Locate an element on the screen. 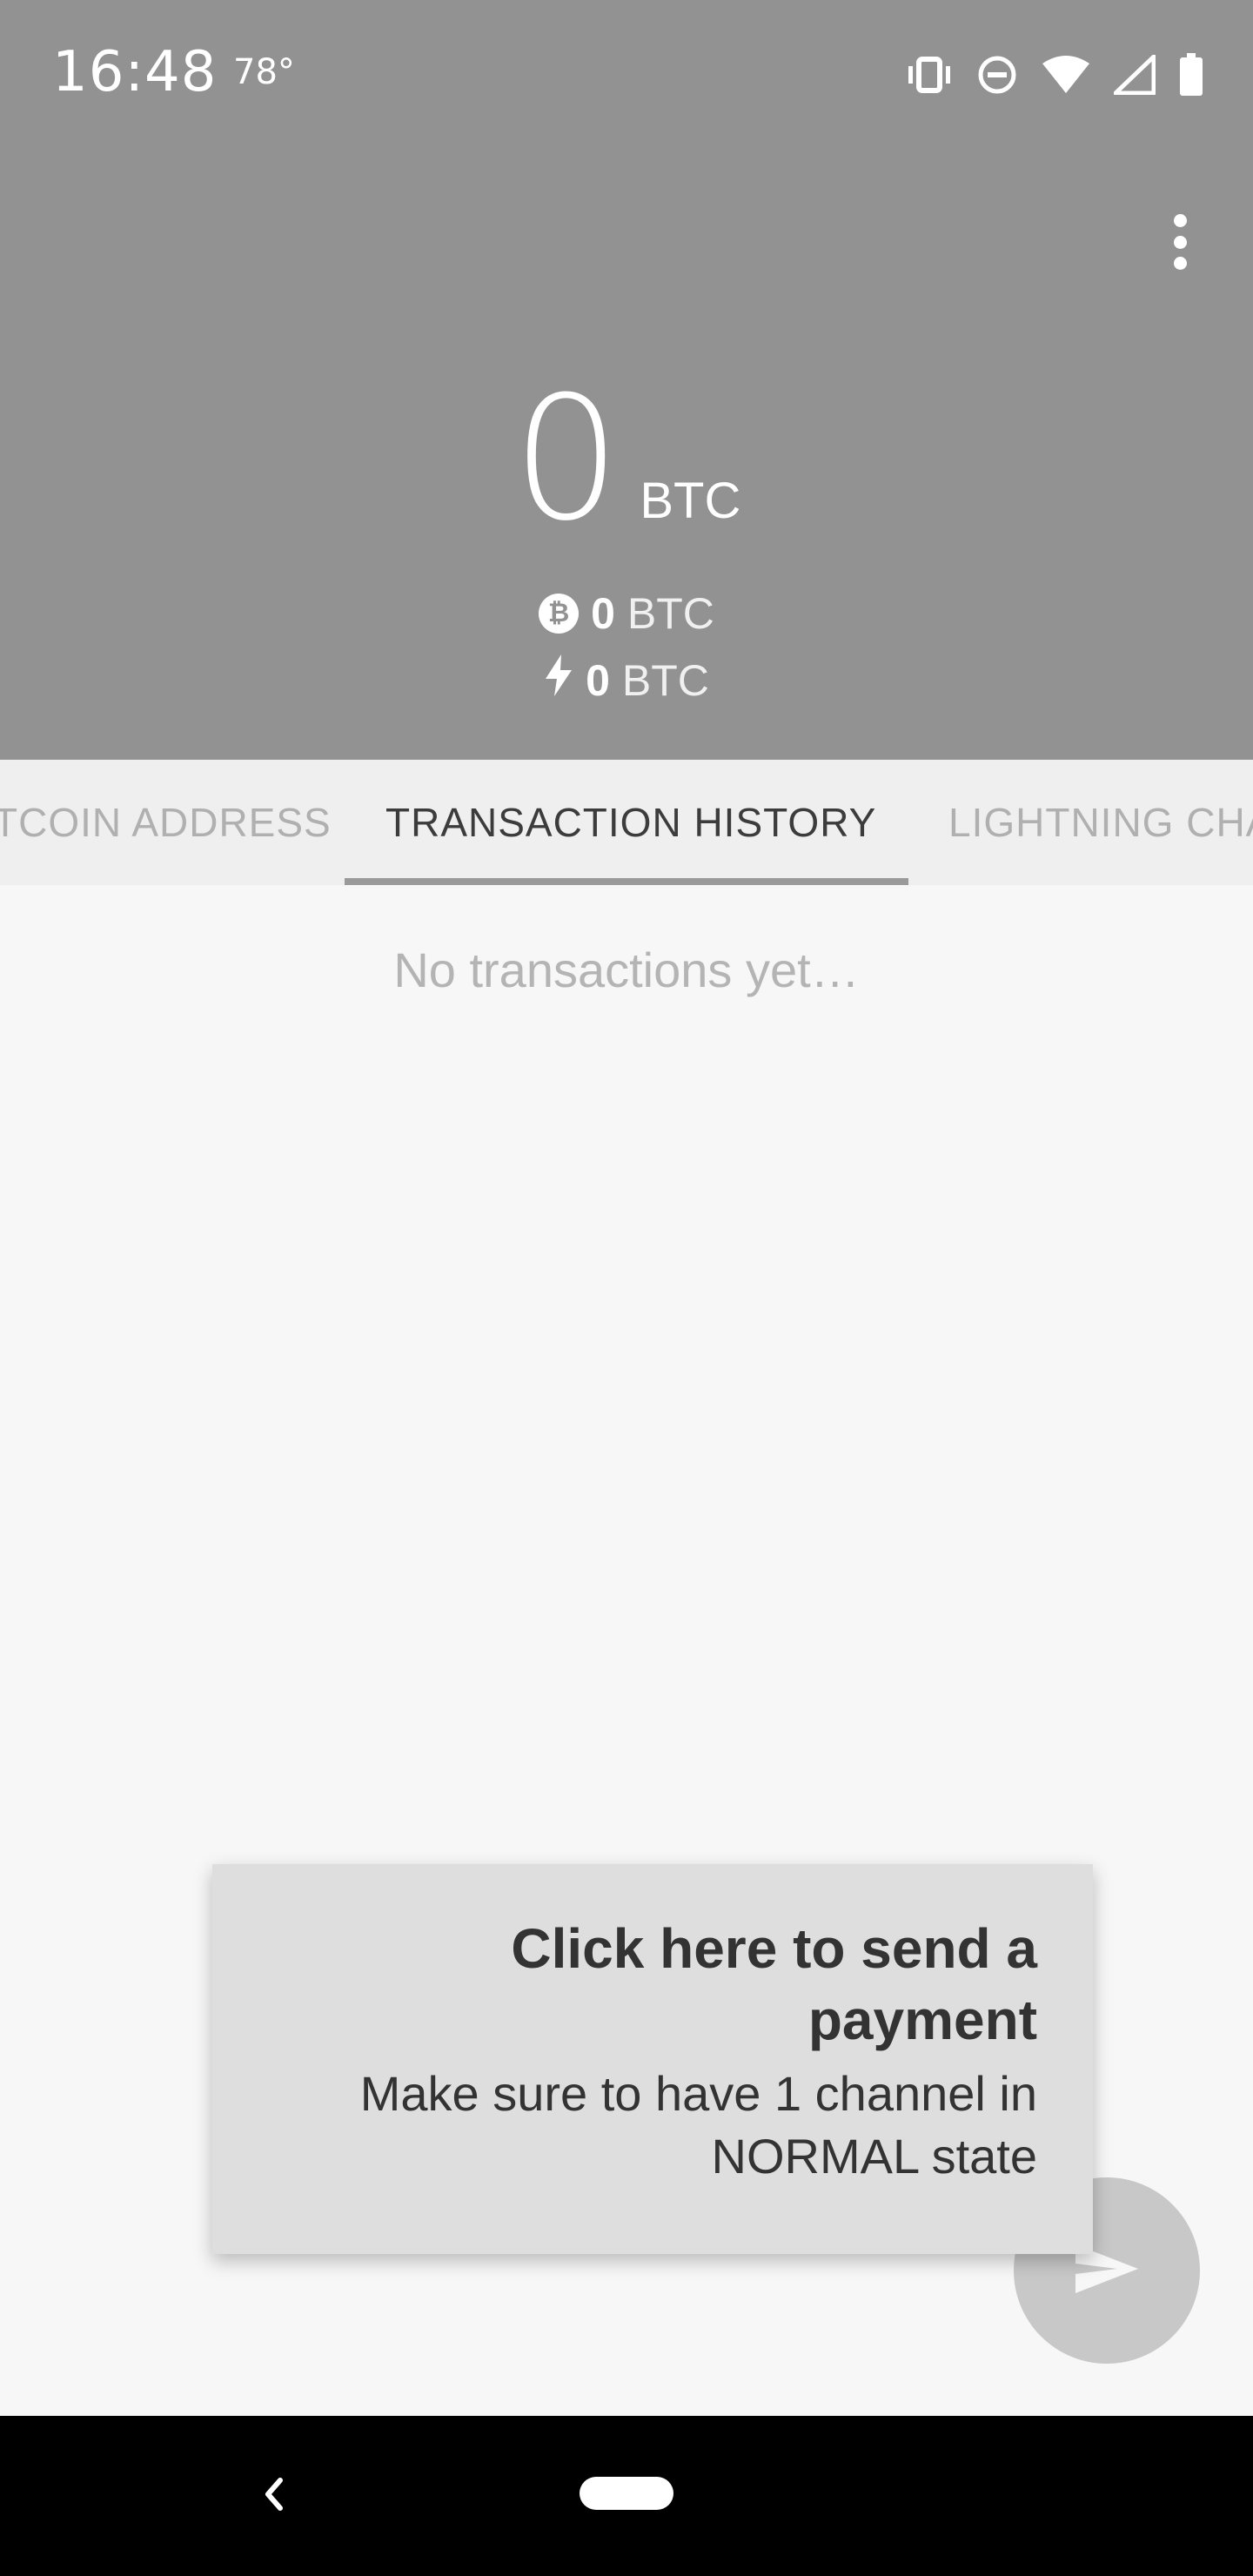  bitcoin-icon: ₿ is located at coordinates (559, 614).